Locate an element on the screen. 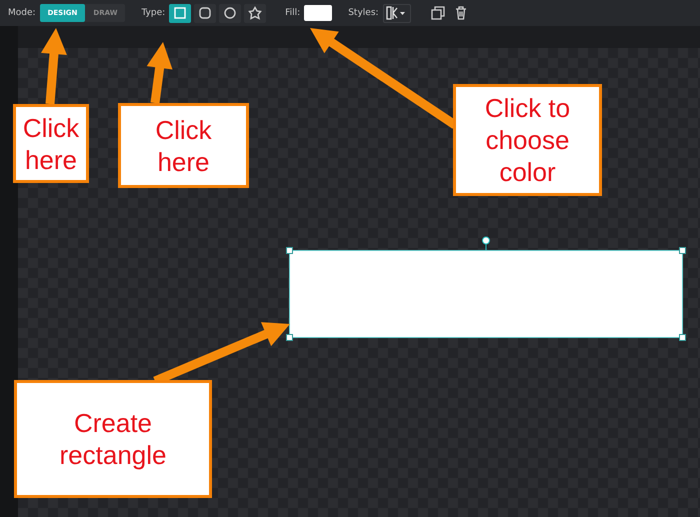  callout-text: Create rectangle is located at coordinates (113, 439).